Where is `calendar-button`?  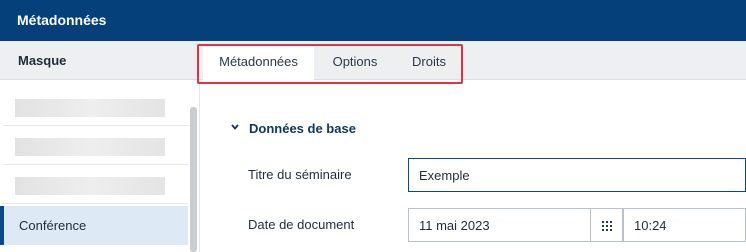
calendar-button is located at coordinates (607, 225).